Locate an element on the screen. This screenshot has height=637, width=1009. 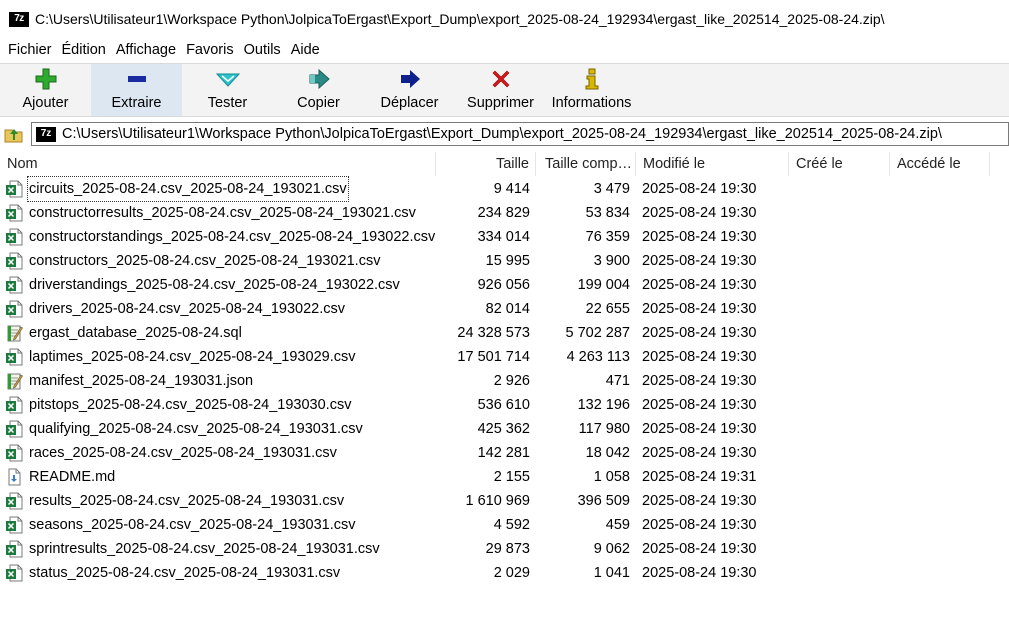
column-header-accessed: Accédé le is located at coordinates (940, 164).